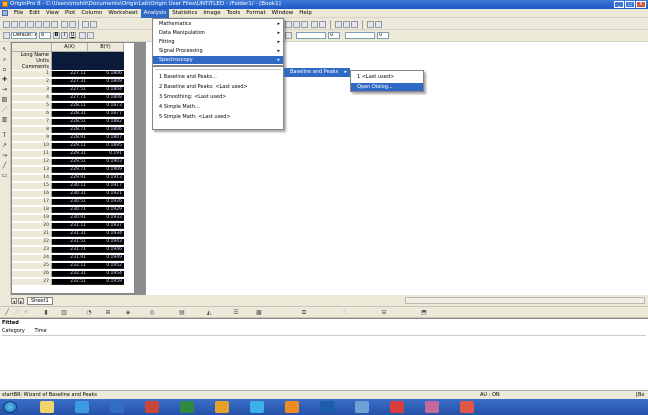 The image size is (648, 415). What do you see at coordinates (106, 274) in the screenshot?
I see `cell-b: 0.1954` at bounding box center [106, 274].